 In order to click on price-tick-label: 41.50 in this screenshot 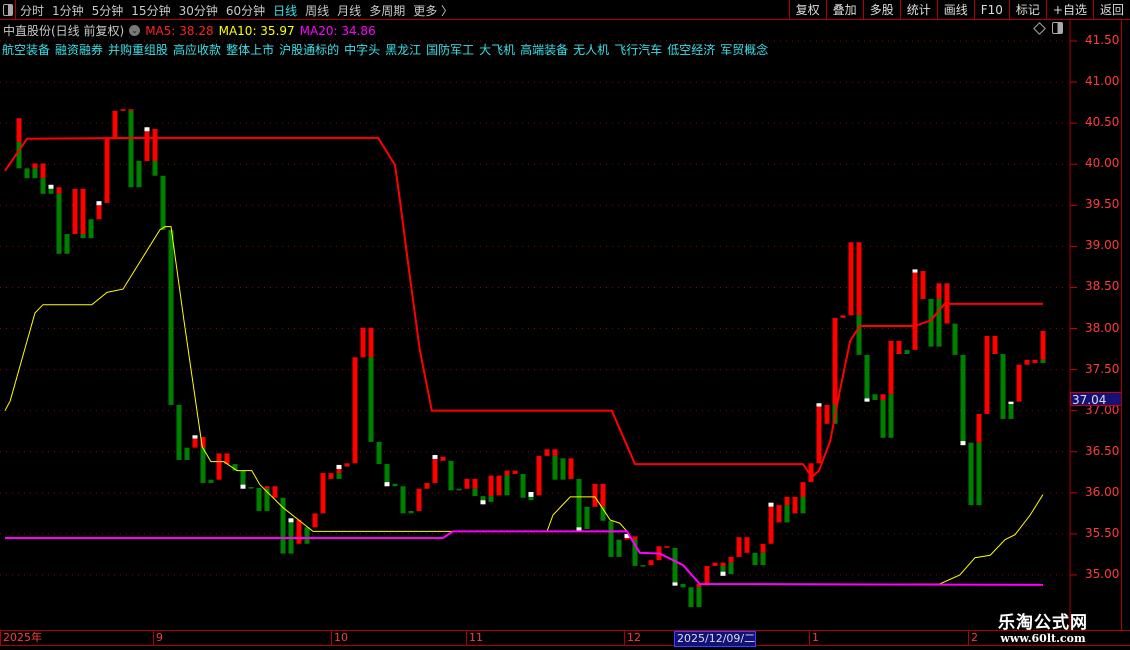, I will do `click(1102, 40)`.